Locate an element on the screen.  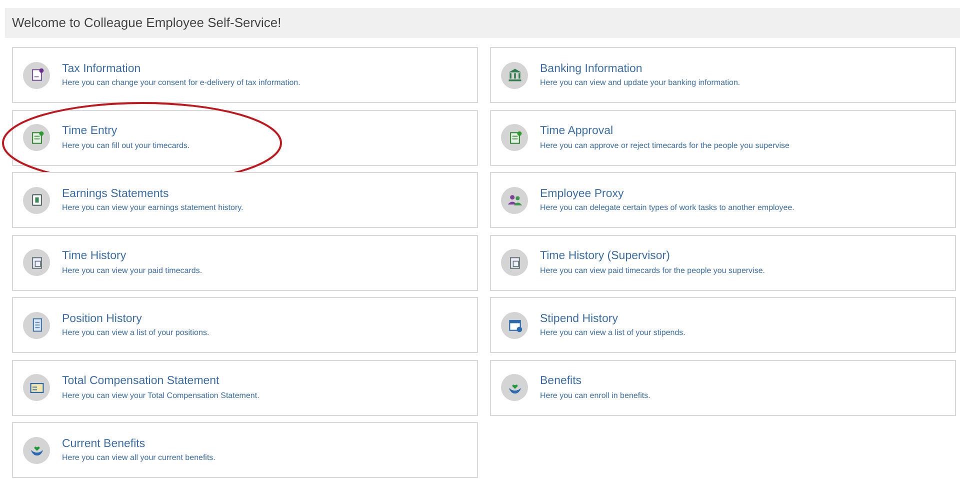
card-title: Tax Information is located at coordinates (102, 69).